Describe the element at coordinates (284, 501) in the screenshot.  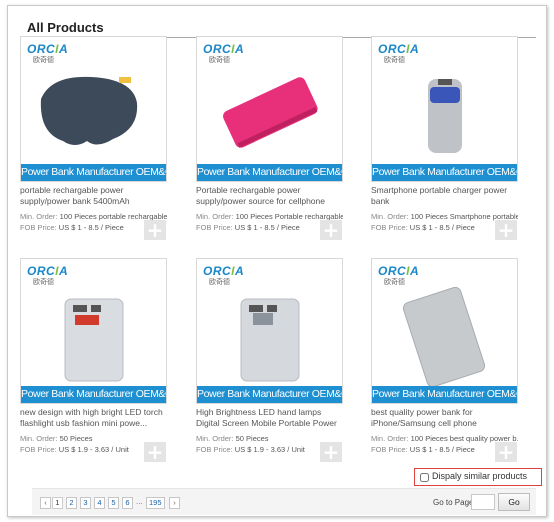
I see `pagination-bar: ‹ 1 2 3 4 5 6 ... 195 › Go to Page Go` at that location.